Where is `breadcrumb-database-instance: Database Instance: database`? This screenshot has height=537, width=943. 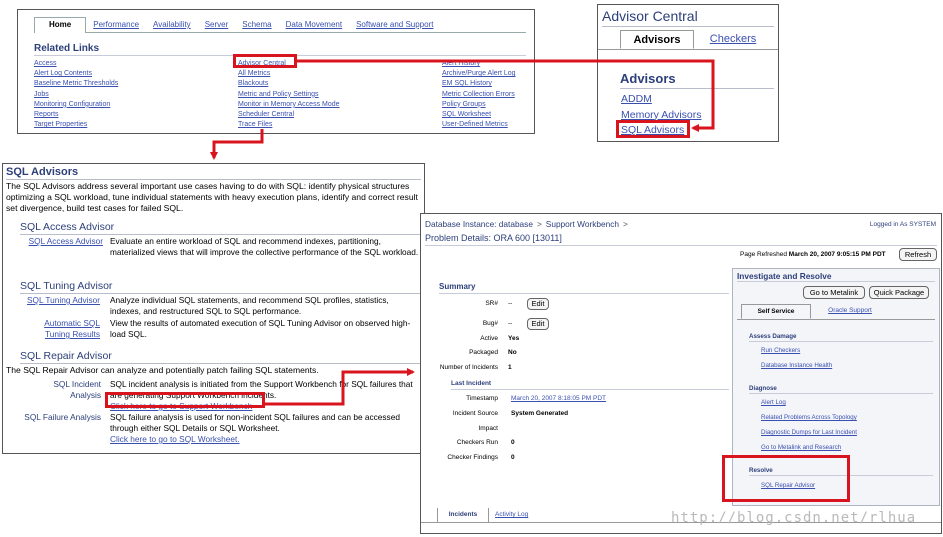
breadcrumb-database-instance: Database Instance: database is located at coordinates (479, 224).